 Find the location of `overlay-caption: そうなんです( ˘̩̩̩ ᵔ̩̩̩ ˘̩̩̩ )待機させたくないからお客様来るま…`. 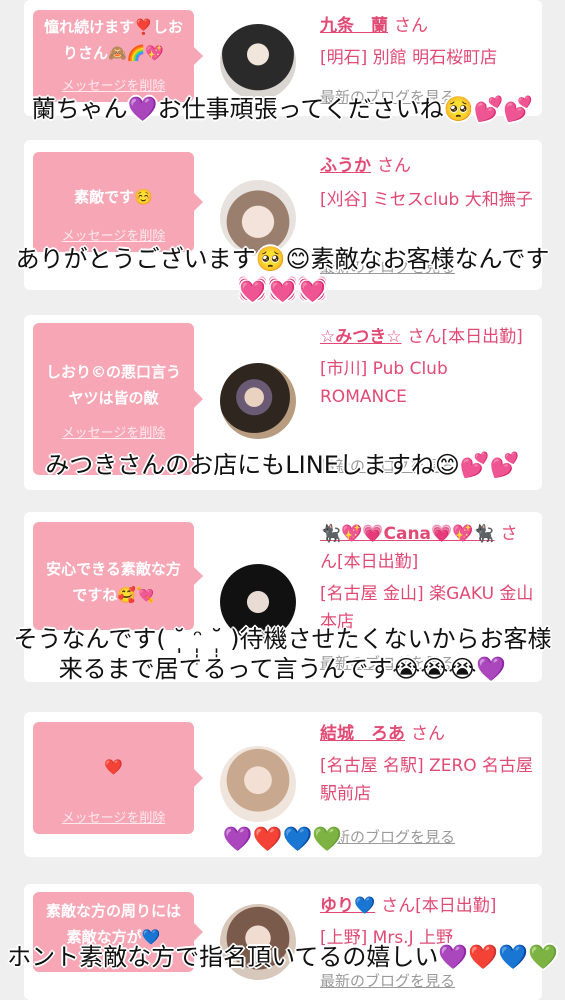

overlay-caption: そうなんです( ˘̩̩̩ ᵔ̩̩̩ ˘̩̩̩ )待機させたくないからお客様来るま… is located at coordinates (282, 654).